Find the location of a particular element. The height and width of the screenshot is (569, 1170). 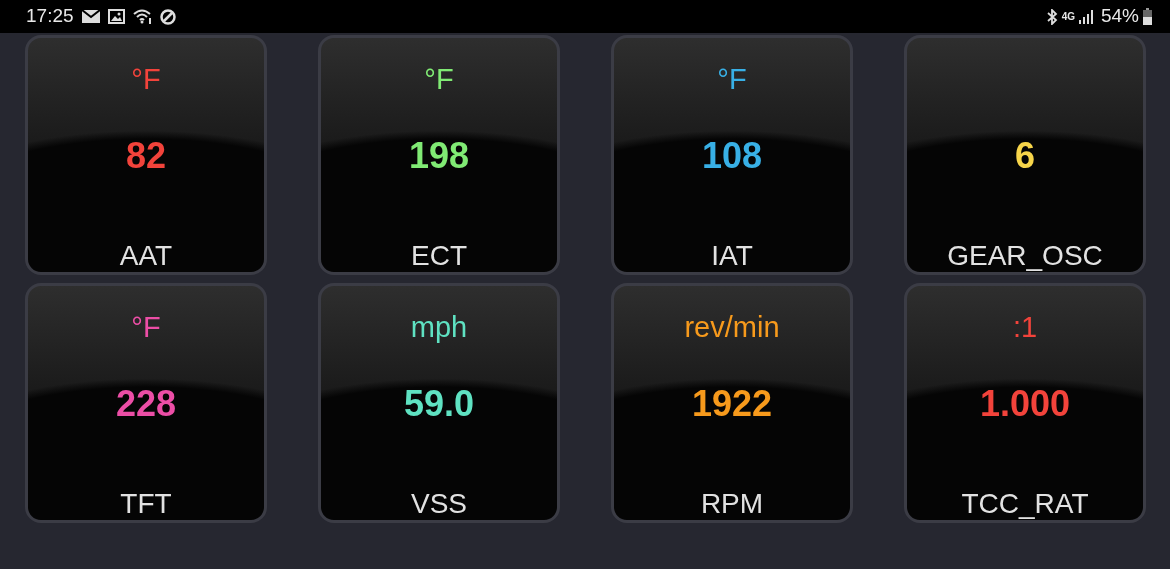

gauge-unit: rev/min is located at coordinates (732, 327).